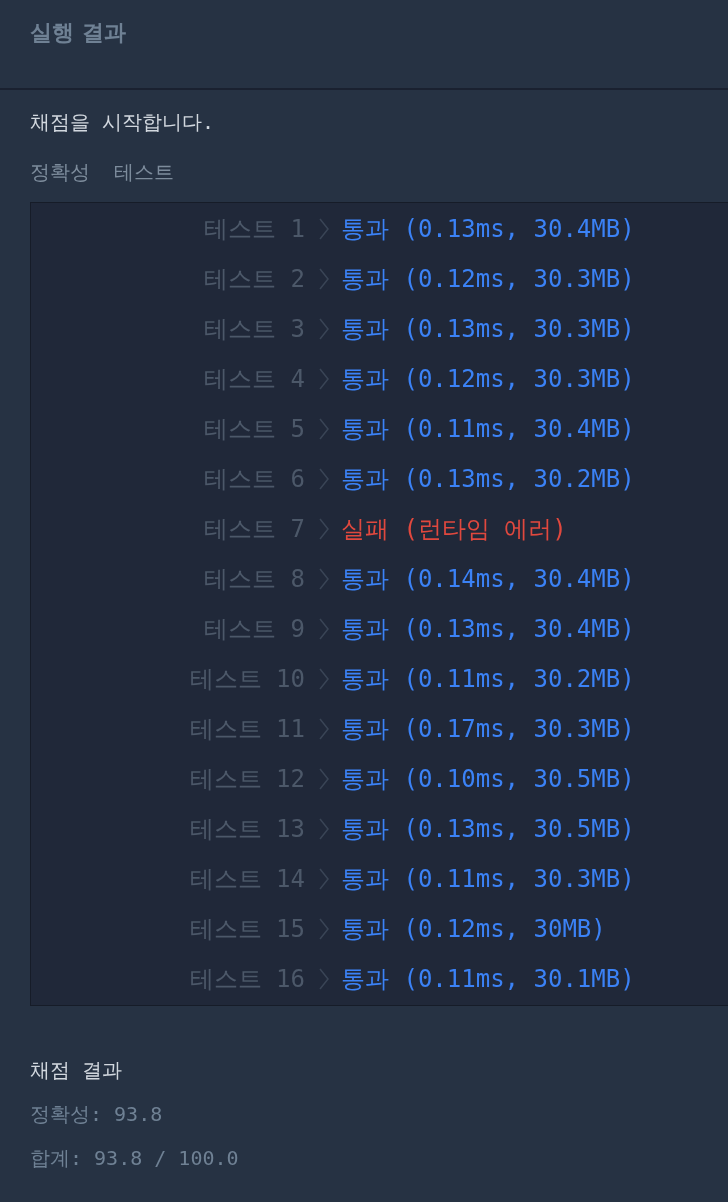  What do you see at coordinates (488, 679) in the screenshot?
I see `test-result: 통과 (0.11ms, 30.2MB)` at bounding box center [488, 679].